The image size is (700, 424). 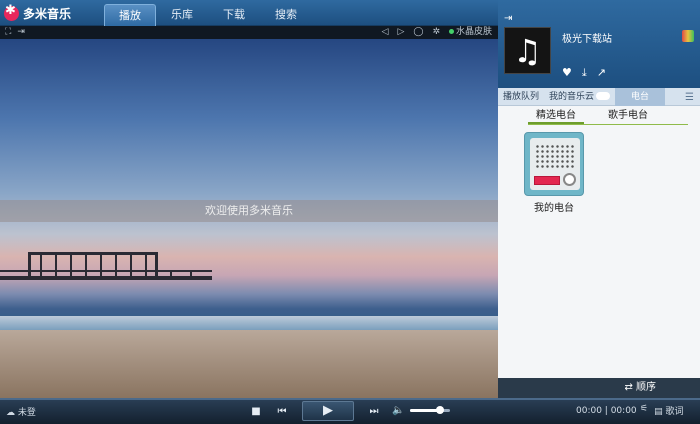 What do you see at coordinates (606, 411) in the screenshot?
I see `time-display: 00:00 | 00:00` at bounding box center [606, 411].